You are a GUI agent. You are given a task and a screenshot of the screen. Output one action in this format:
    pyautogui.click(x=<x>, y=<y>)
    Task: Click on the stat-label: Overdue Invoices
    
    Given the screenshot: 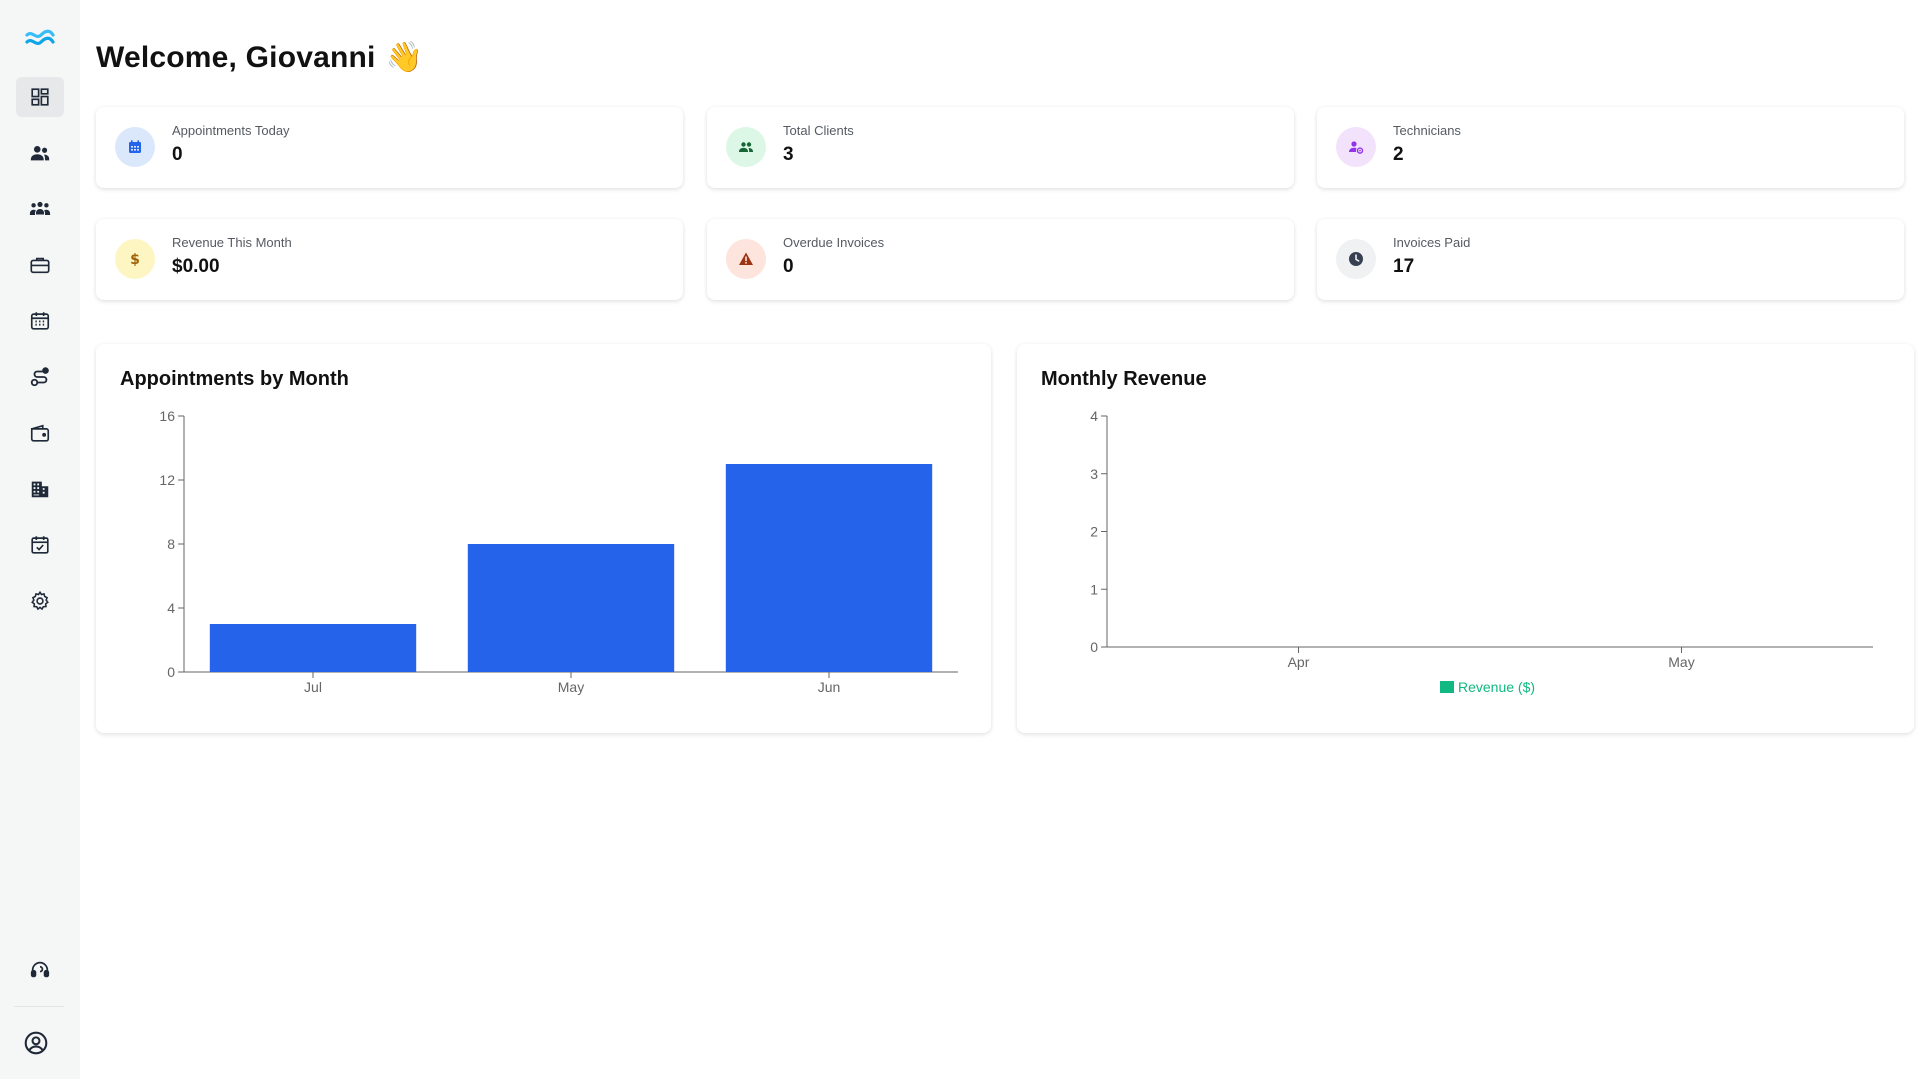 What is the action you would take?
    pyautogui.click(x=834, y=242)
    